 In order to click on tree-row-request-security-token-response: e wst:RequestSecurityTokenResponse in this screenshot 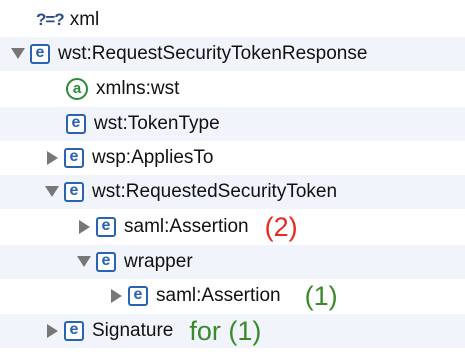, I will do `click(232, 54)`.